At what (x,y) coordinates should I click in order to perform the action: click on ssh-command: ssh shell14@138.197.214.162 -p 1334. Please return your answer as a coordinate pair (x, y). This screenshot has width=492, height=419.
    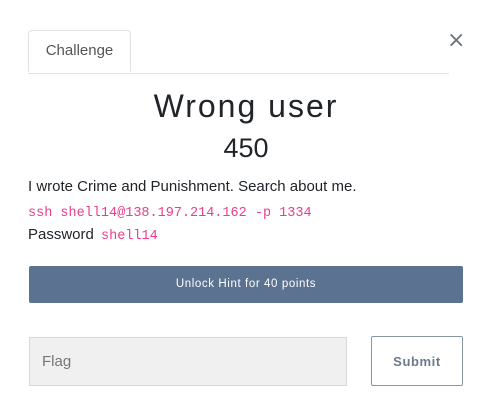
    Looking at the image, I should click on (170, 213).